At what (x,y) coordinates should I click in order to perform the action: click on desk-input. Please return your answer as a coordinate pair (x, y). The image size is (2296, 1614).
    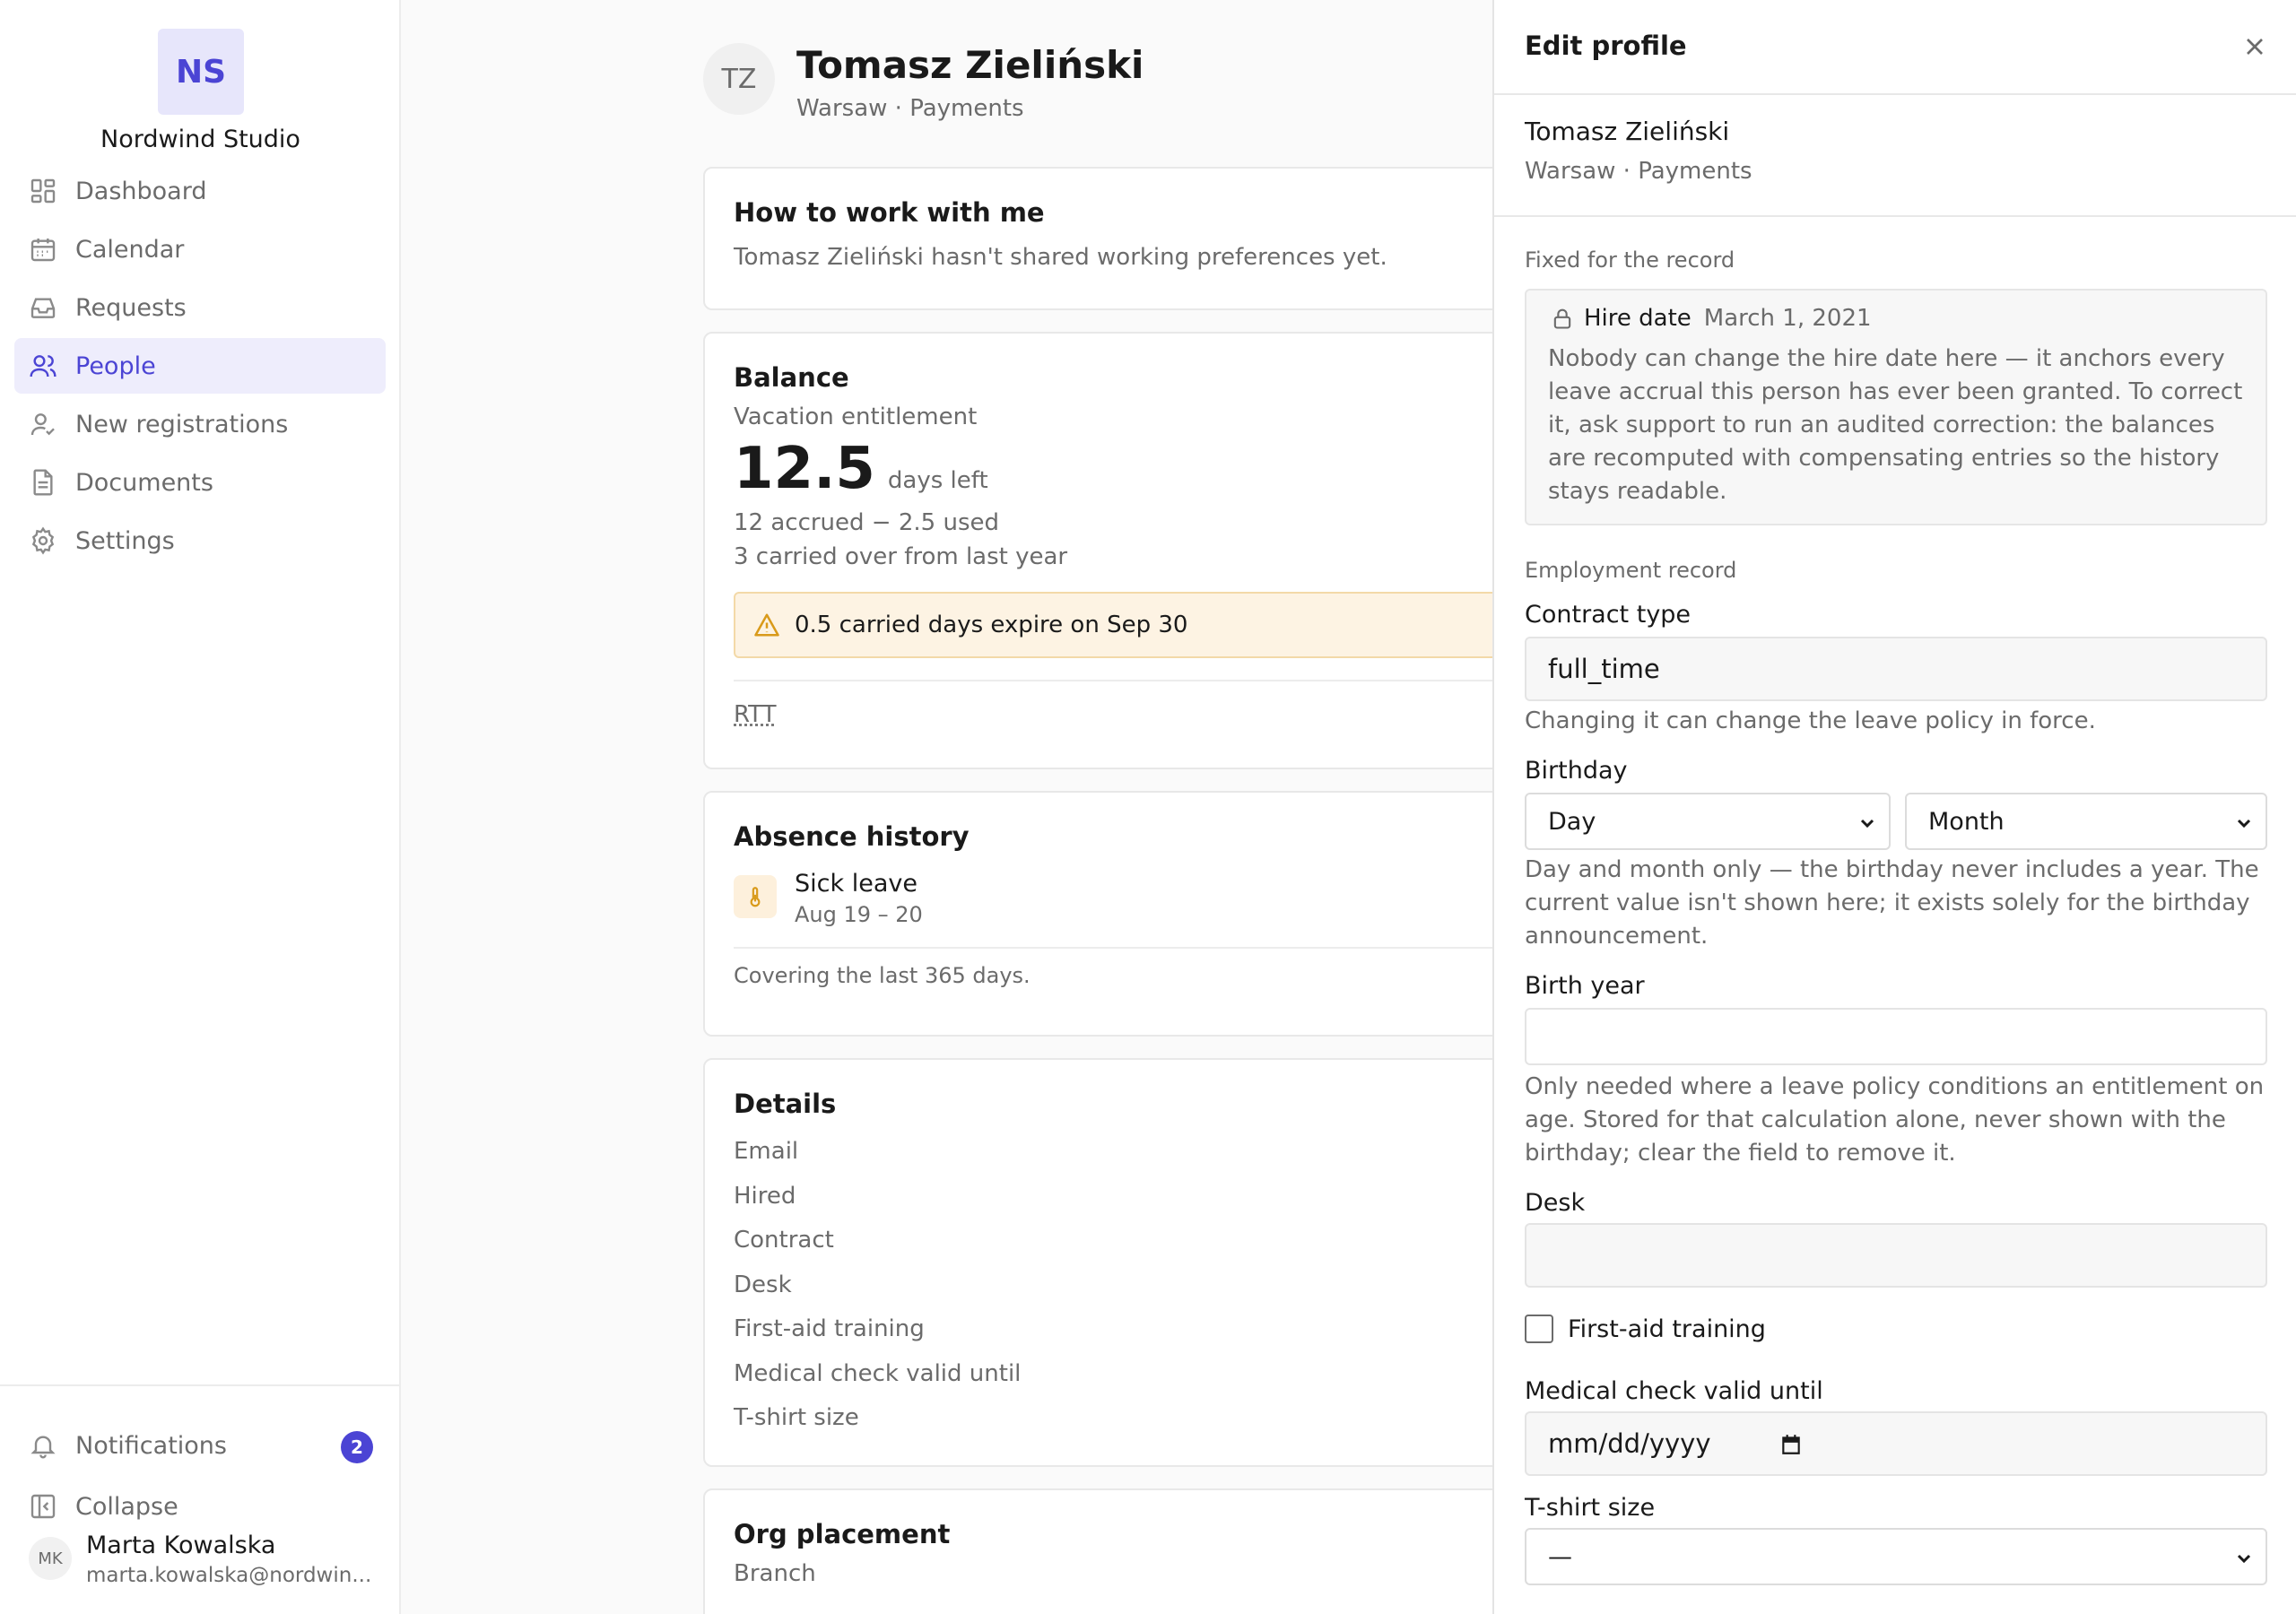
    Looking at the image, I should click on (1896, 1255).